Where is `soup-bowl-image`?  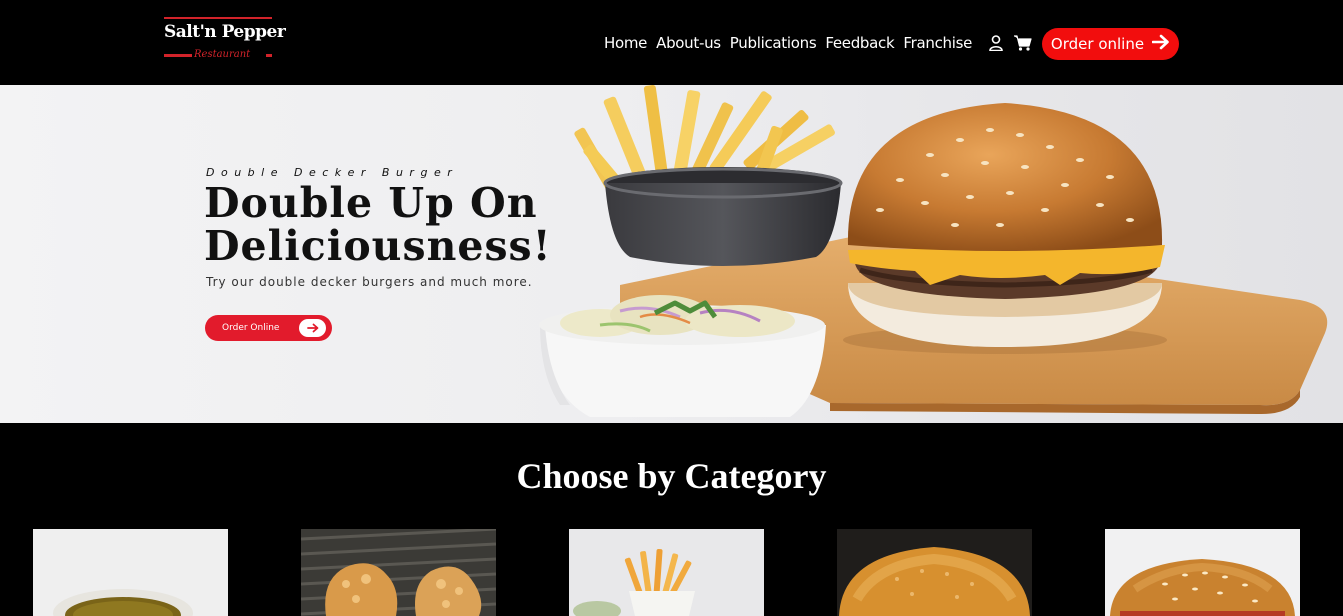 soup-bowl-image is located at coordinates (130, 572).